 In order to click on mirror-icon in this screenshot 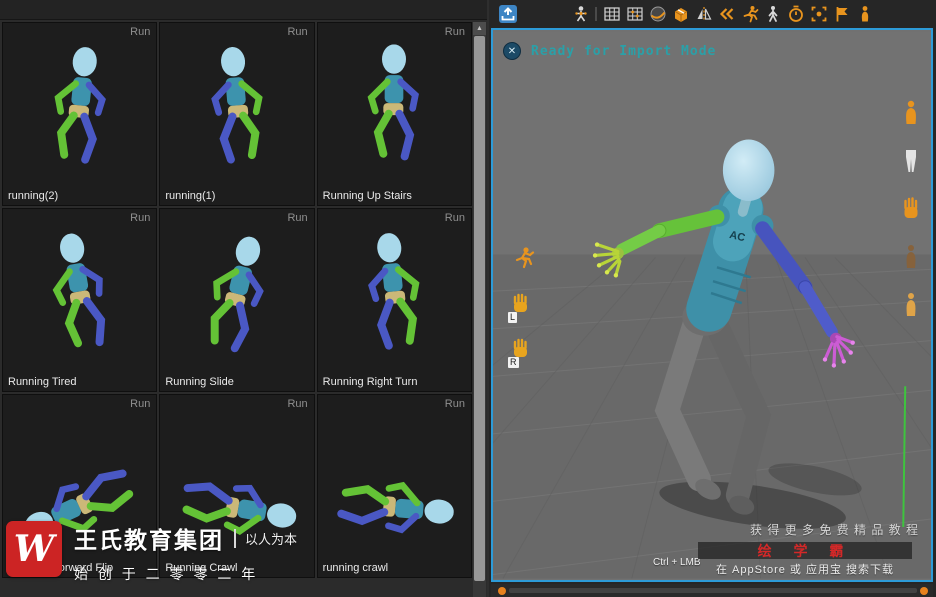, I will do `click(703, 14)`.